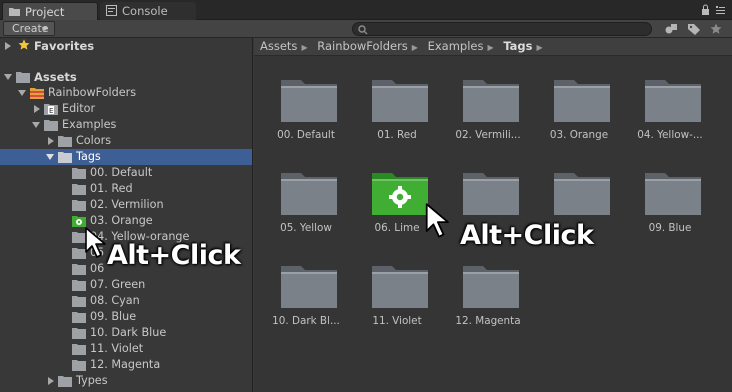 The width and height of the screenshot is (732, 392). I want to click on tab-console-label: Console, so click(145, 11).